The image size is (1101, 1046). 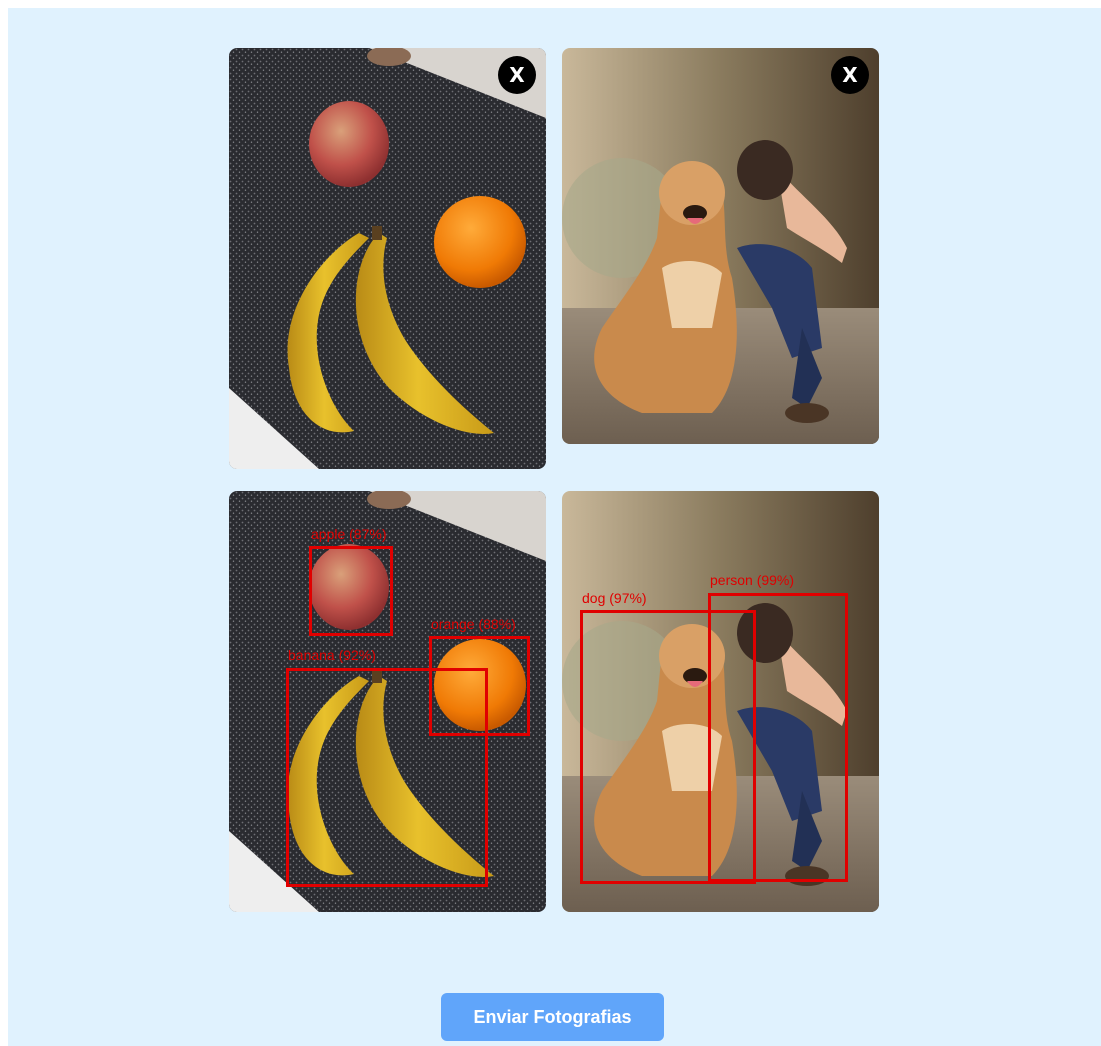 What do you see at coordinates (552, 1017) in the screenshot?
I see `submit-photos-button: Enviar Fotografias` at bounding box center [552, 1017].